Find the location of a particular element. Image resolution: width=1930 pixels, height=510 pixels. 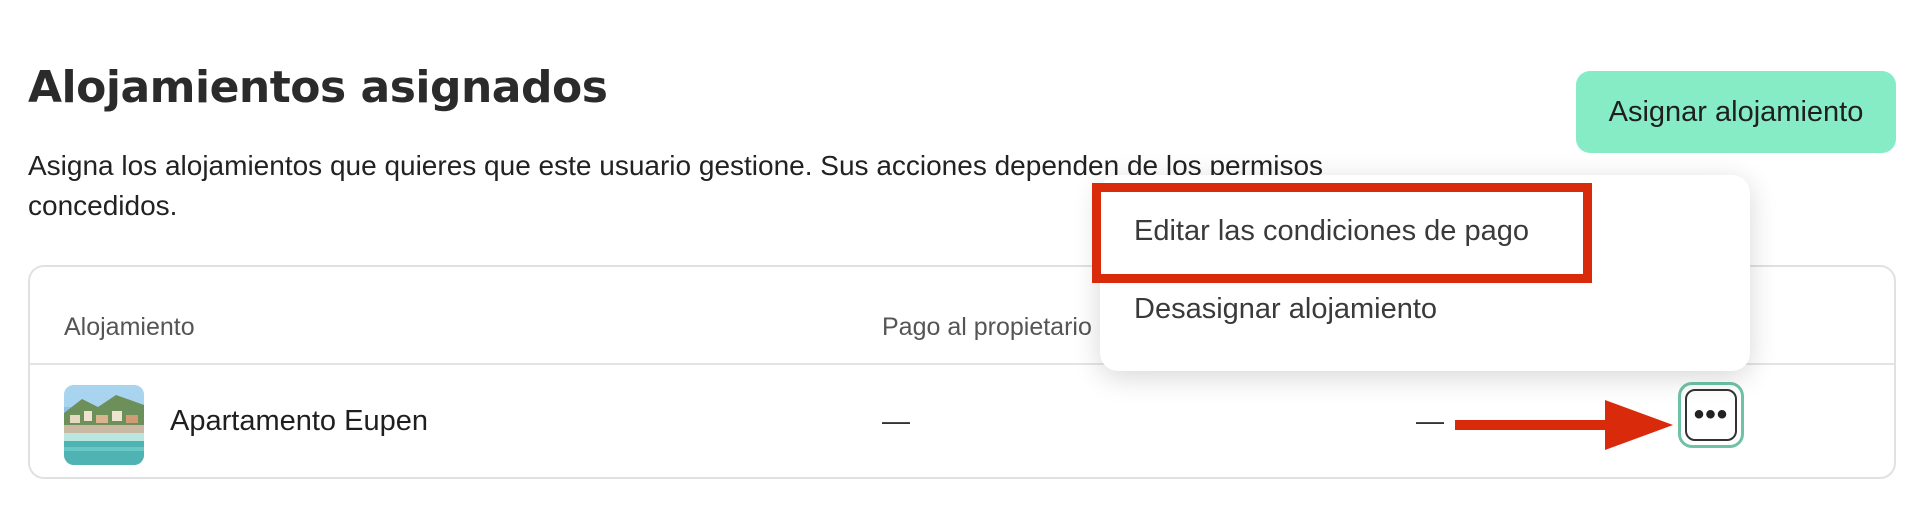

property-photo-icon is located at coordinates (104, 425).